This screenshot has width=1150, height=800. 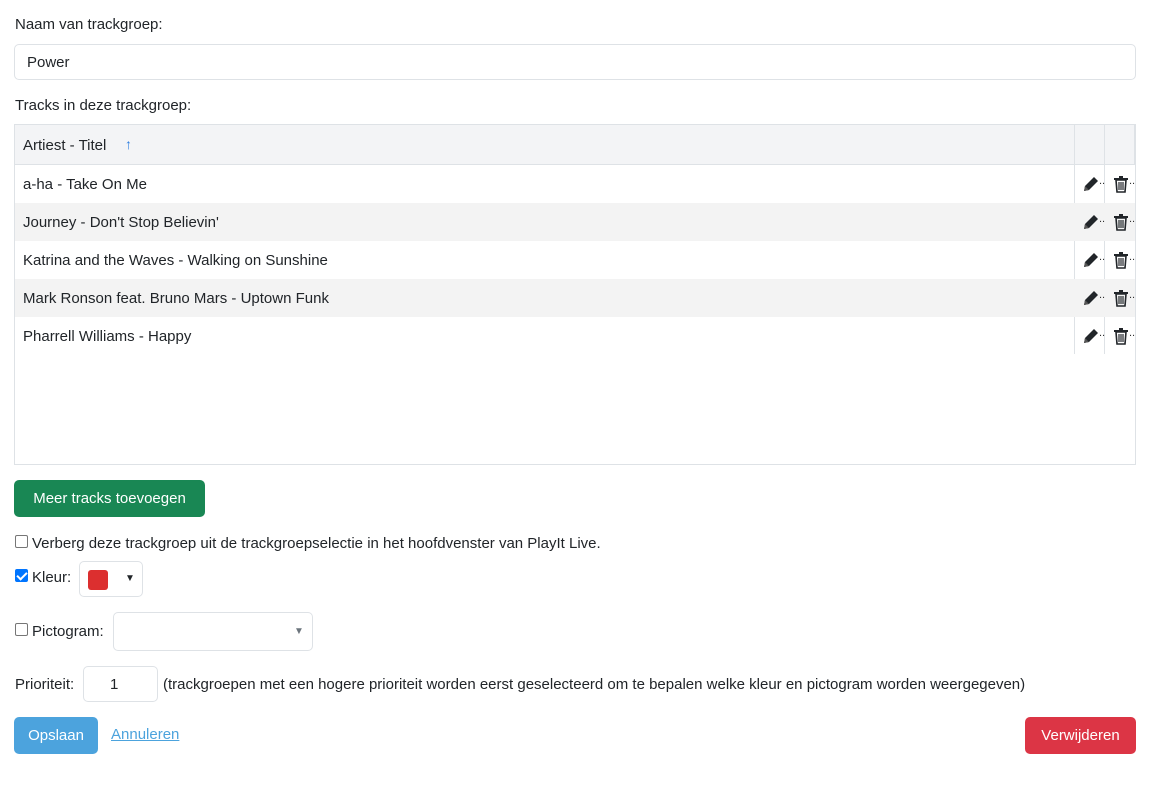 What do you see at coordinates (98, 580) in the screenshot?
I see `color-swatch` at bounding box center [98, 580].